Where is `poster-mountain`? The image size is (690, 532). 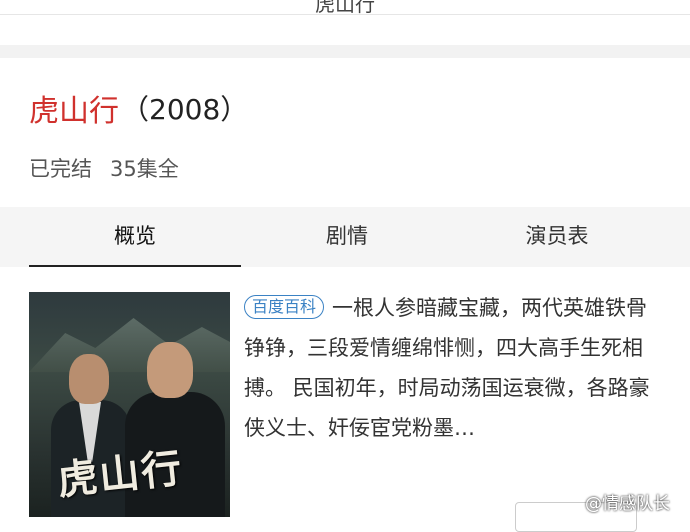 poster-mountain is located at coordinates (129, 345).